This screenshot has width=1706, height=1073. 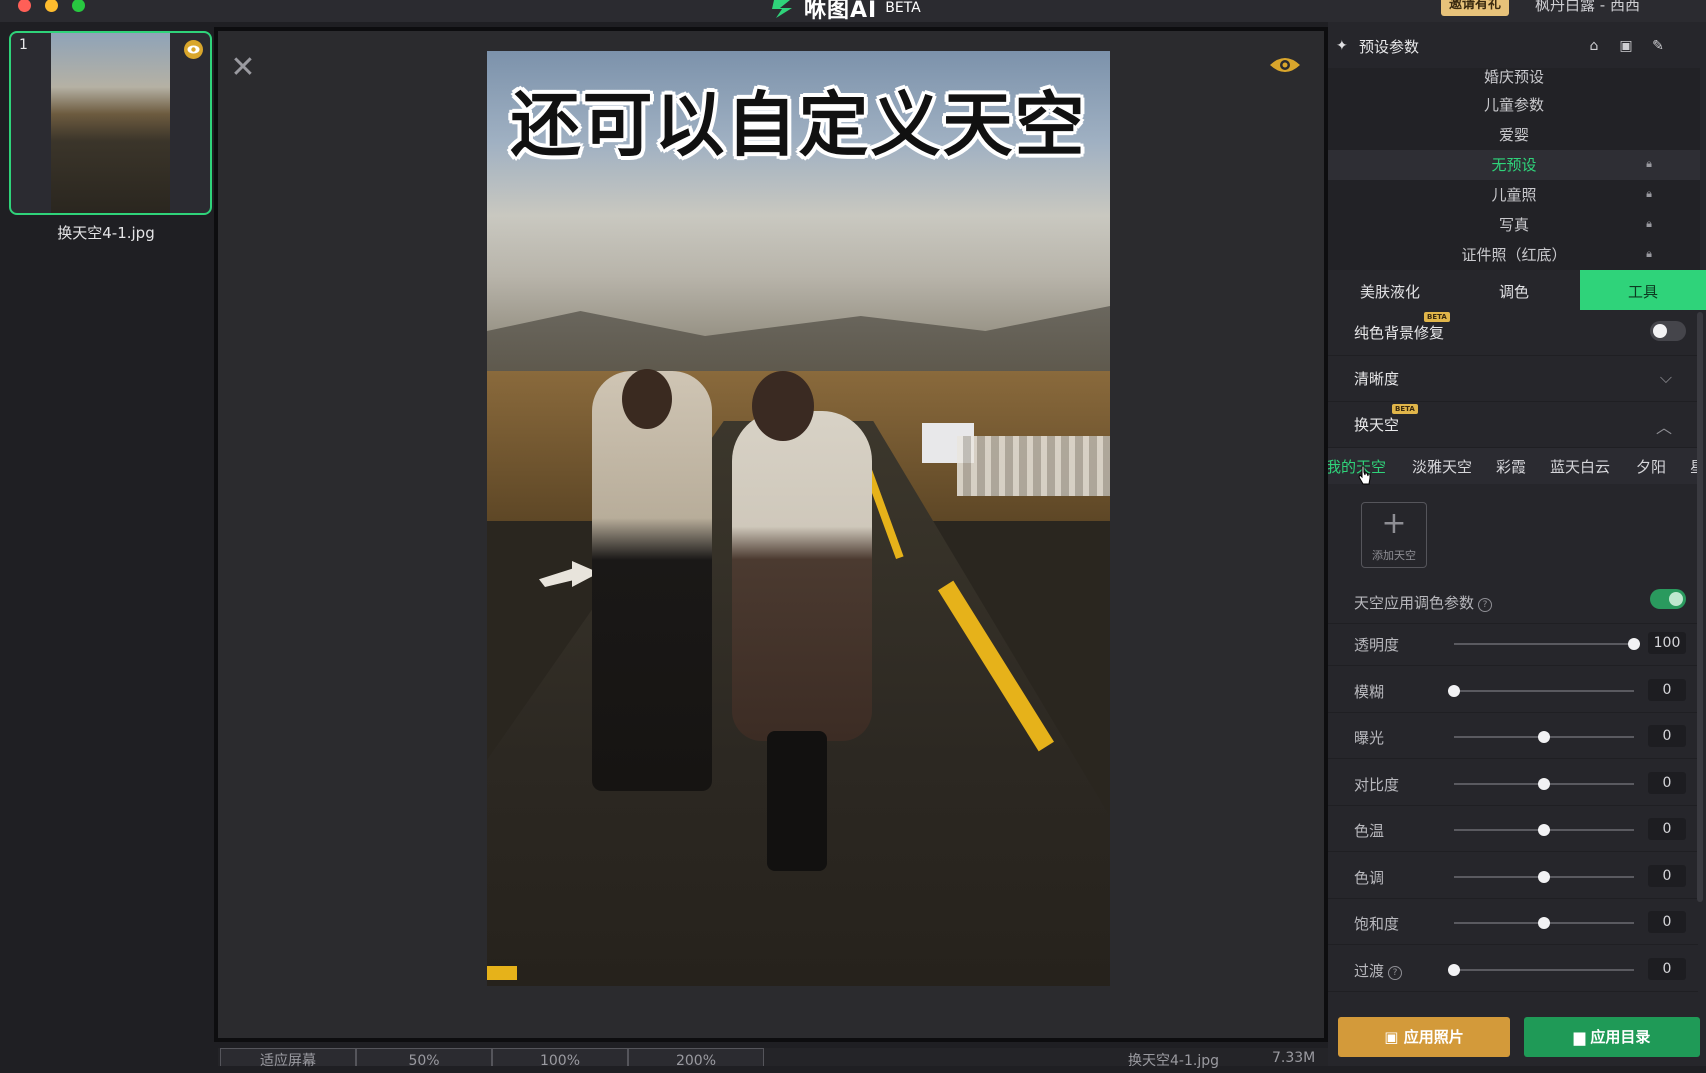 What do you see at coordinates (23, 45) in the screenshot?
I see `thumbnail-index: 1` at bounding box center [23, 45].